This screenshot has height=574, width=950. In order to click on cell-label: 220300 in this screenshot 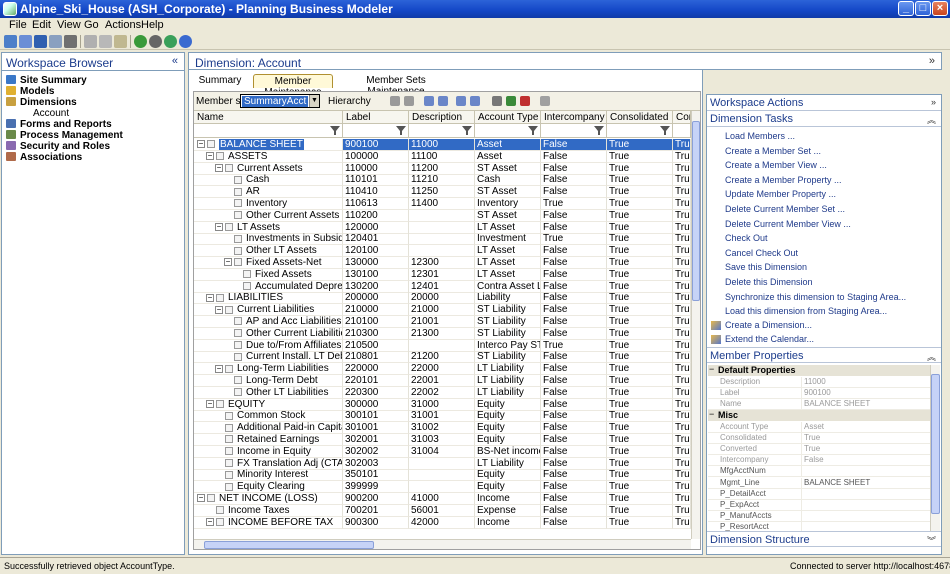, I will do `click(376, 392)`.